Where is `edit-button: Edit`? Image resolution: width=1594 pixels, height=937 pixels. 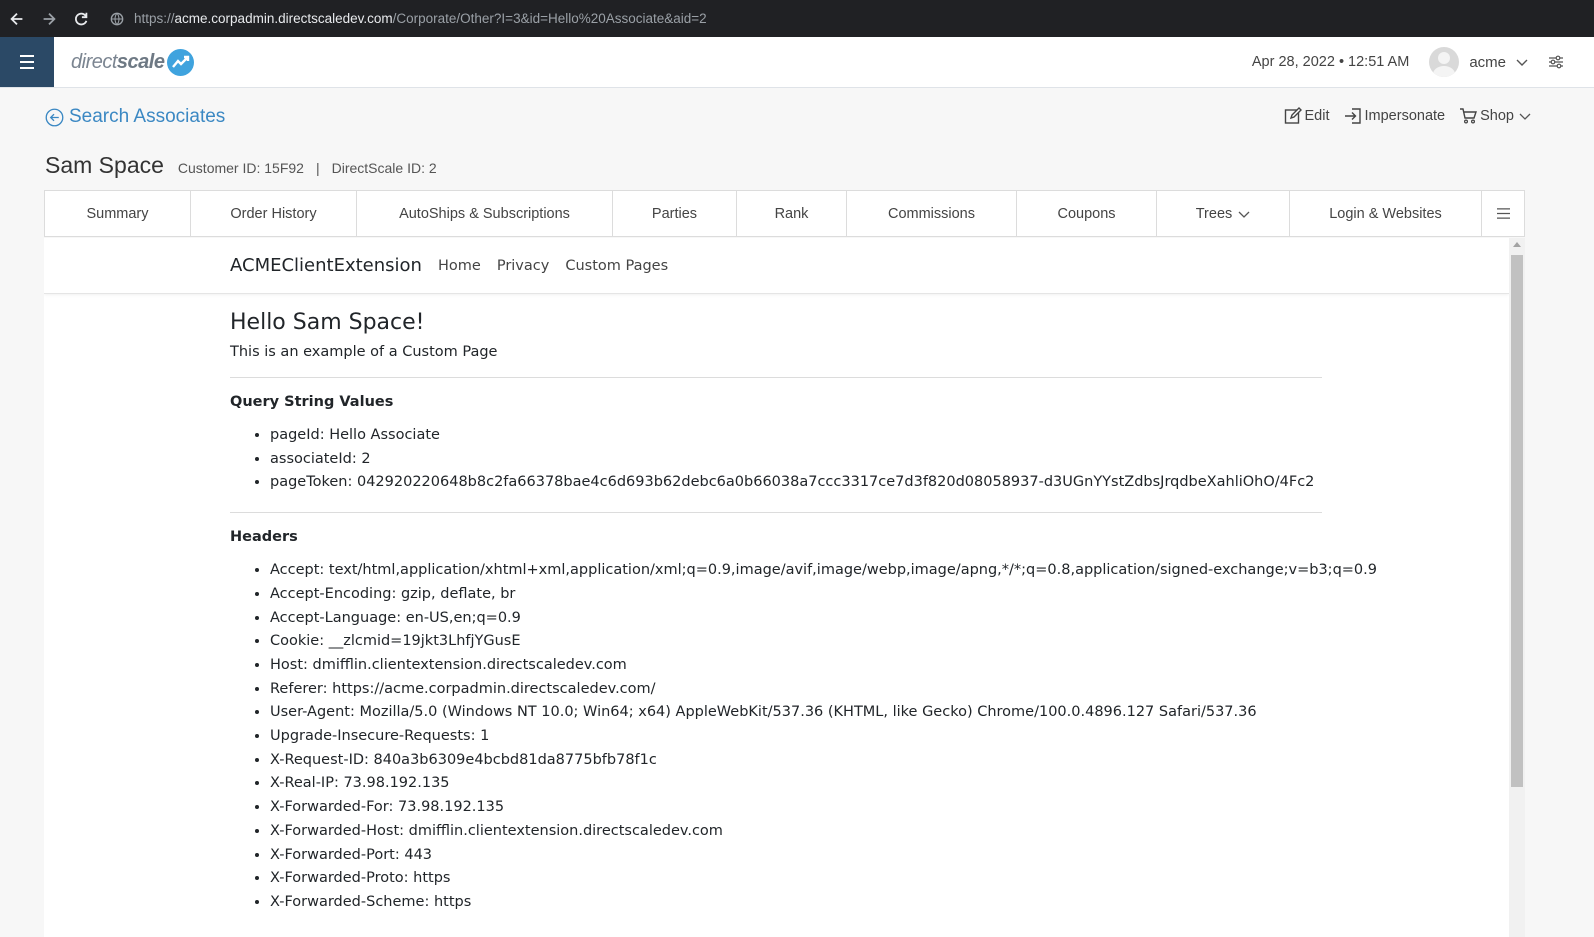 edit-button: Edit is located at coordinates (1307, 116).